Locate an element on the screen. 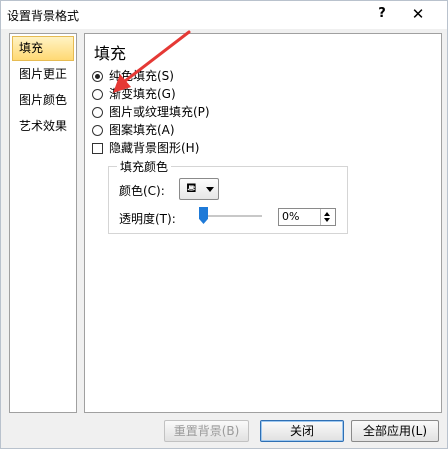 The width and height of the screenshot is (448, 450). fill-color-legend: 填充颜色 is located at coordinates (144, 166).